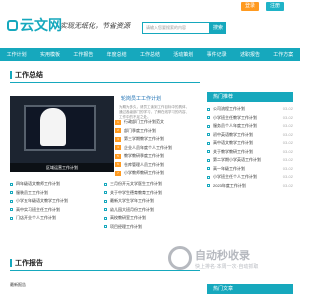  I want to click on slogan: 实现无纸化，节省资源, so click(95, 26).